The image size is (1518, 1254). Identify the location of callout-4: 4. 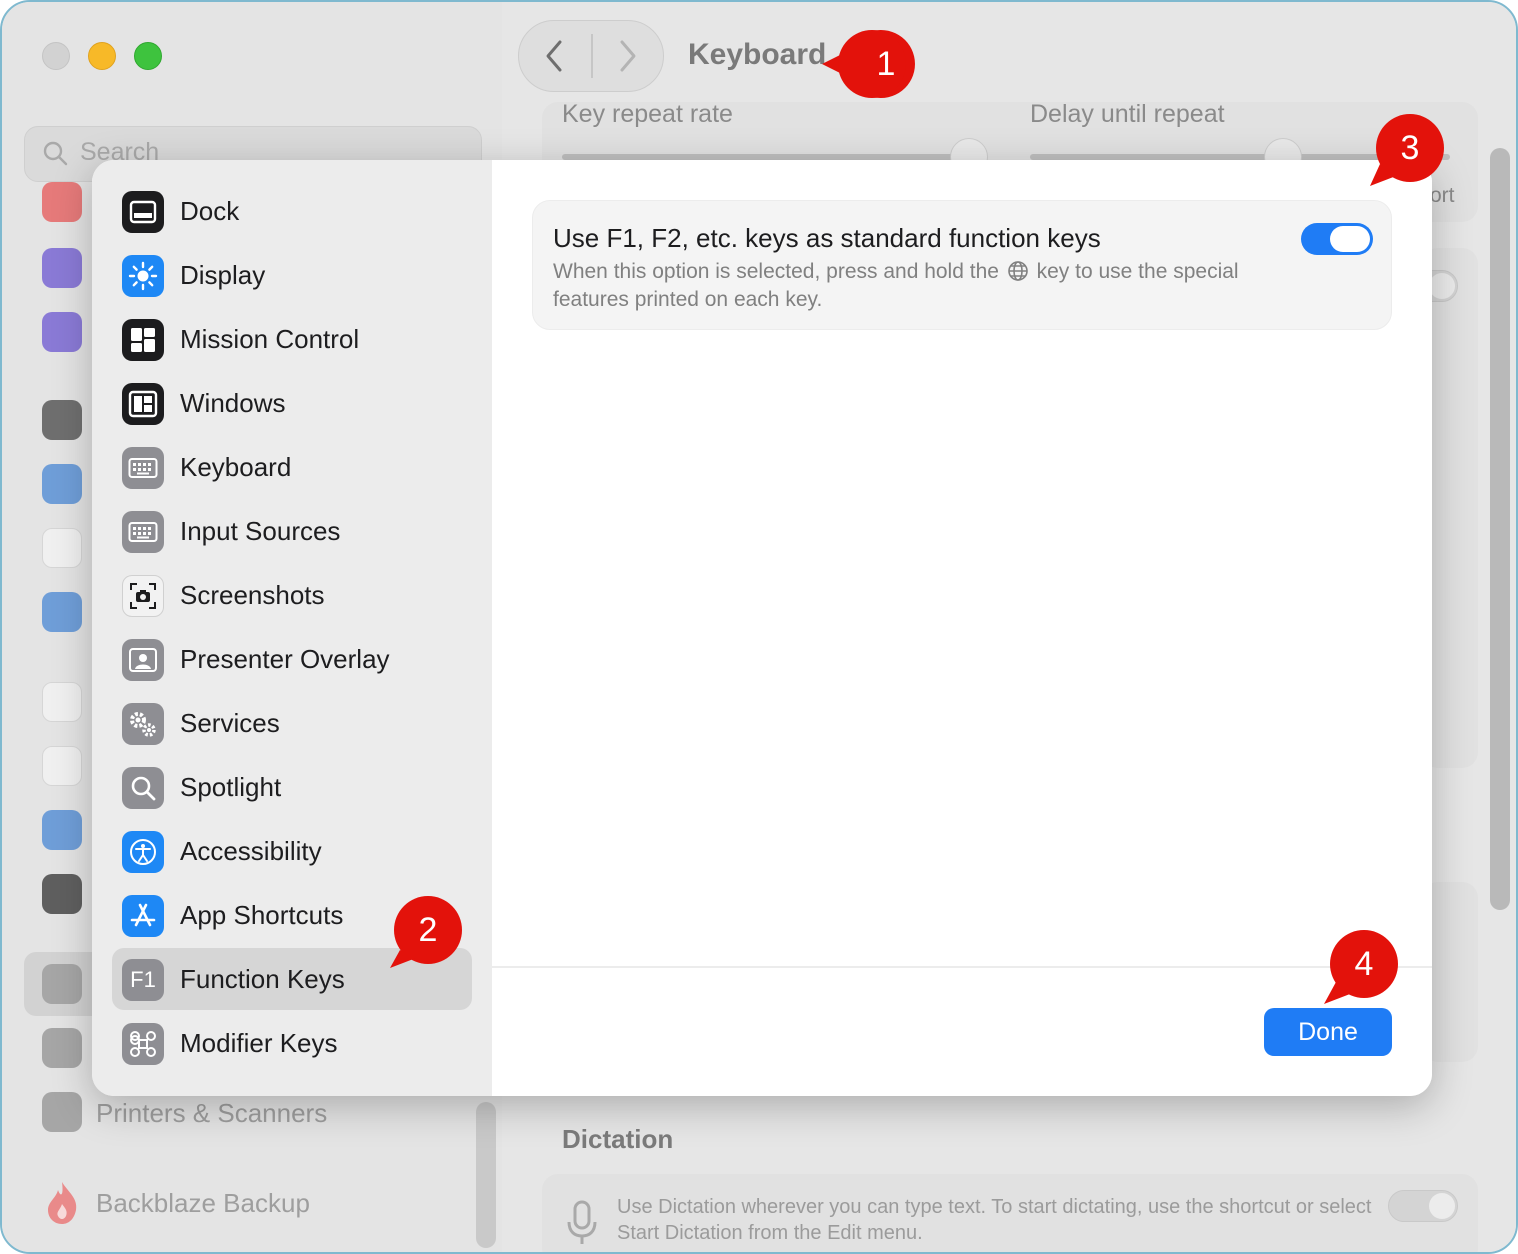
(1362, 966).